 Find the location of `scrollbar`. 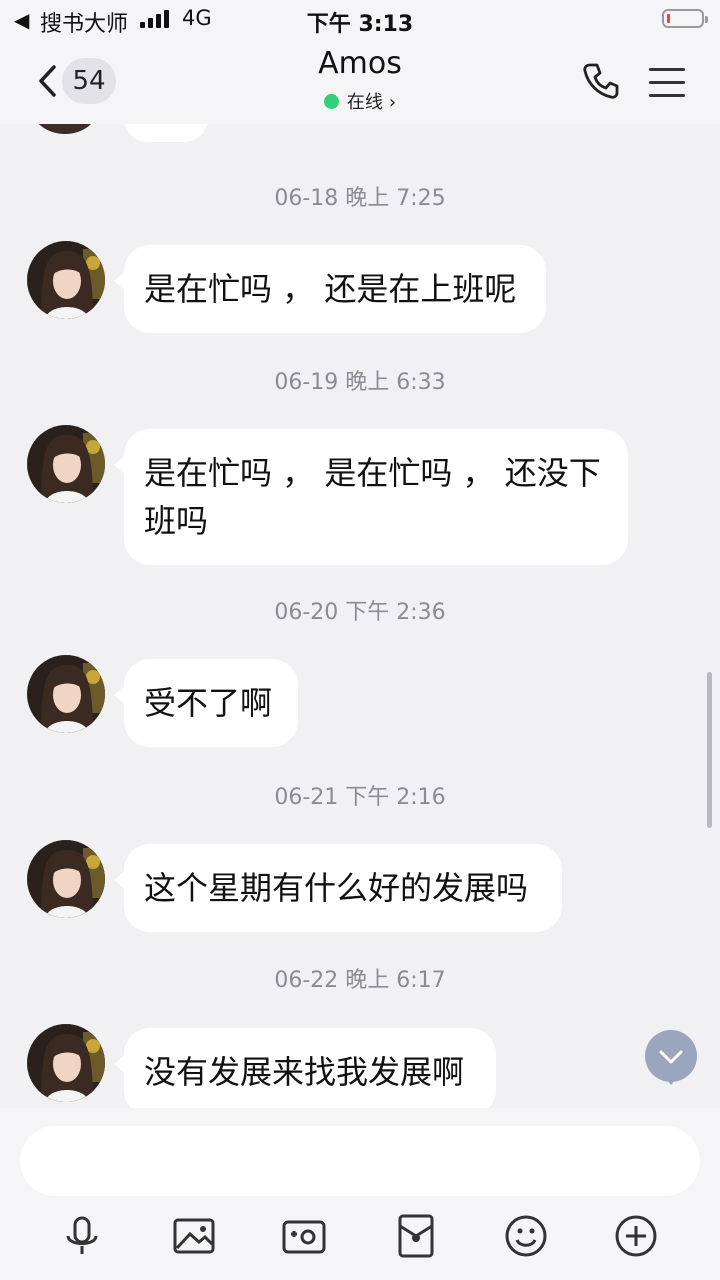

scrollbar is located at coordinates (709, 750).